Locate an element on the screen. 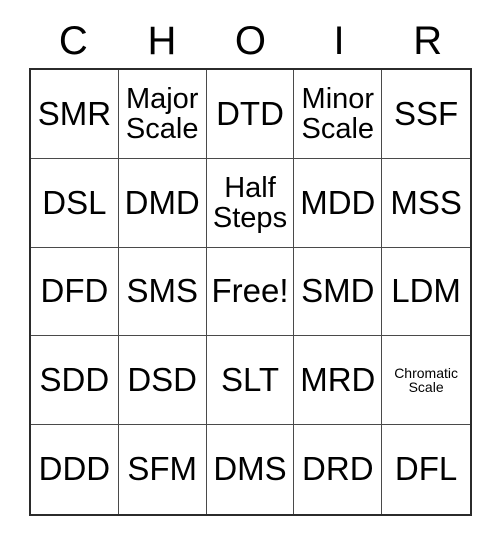 The height and width of the screenshot is (544, 500). bingo-cell-r4c3: SLT is located at coordinates (250, 381).